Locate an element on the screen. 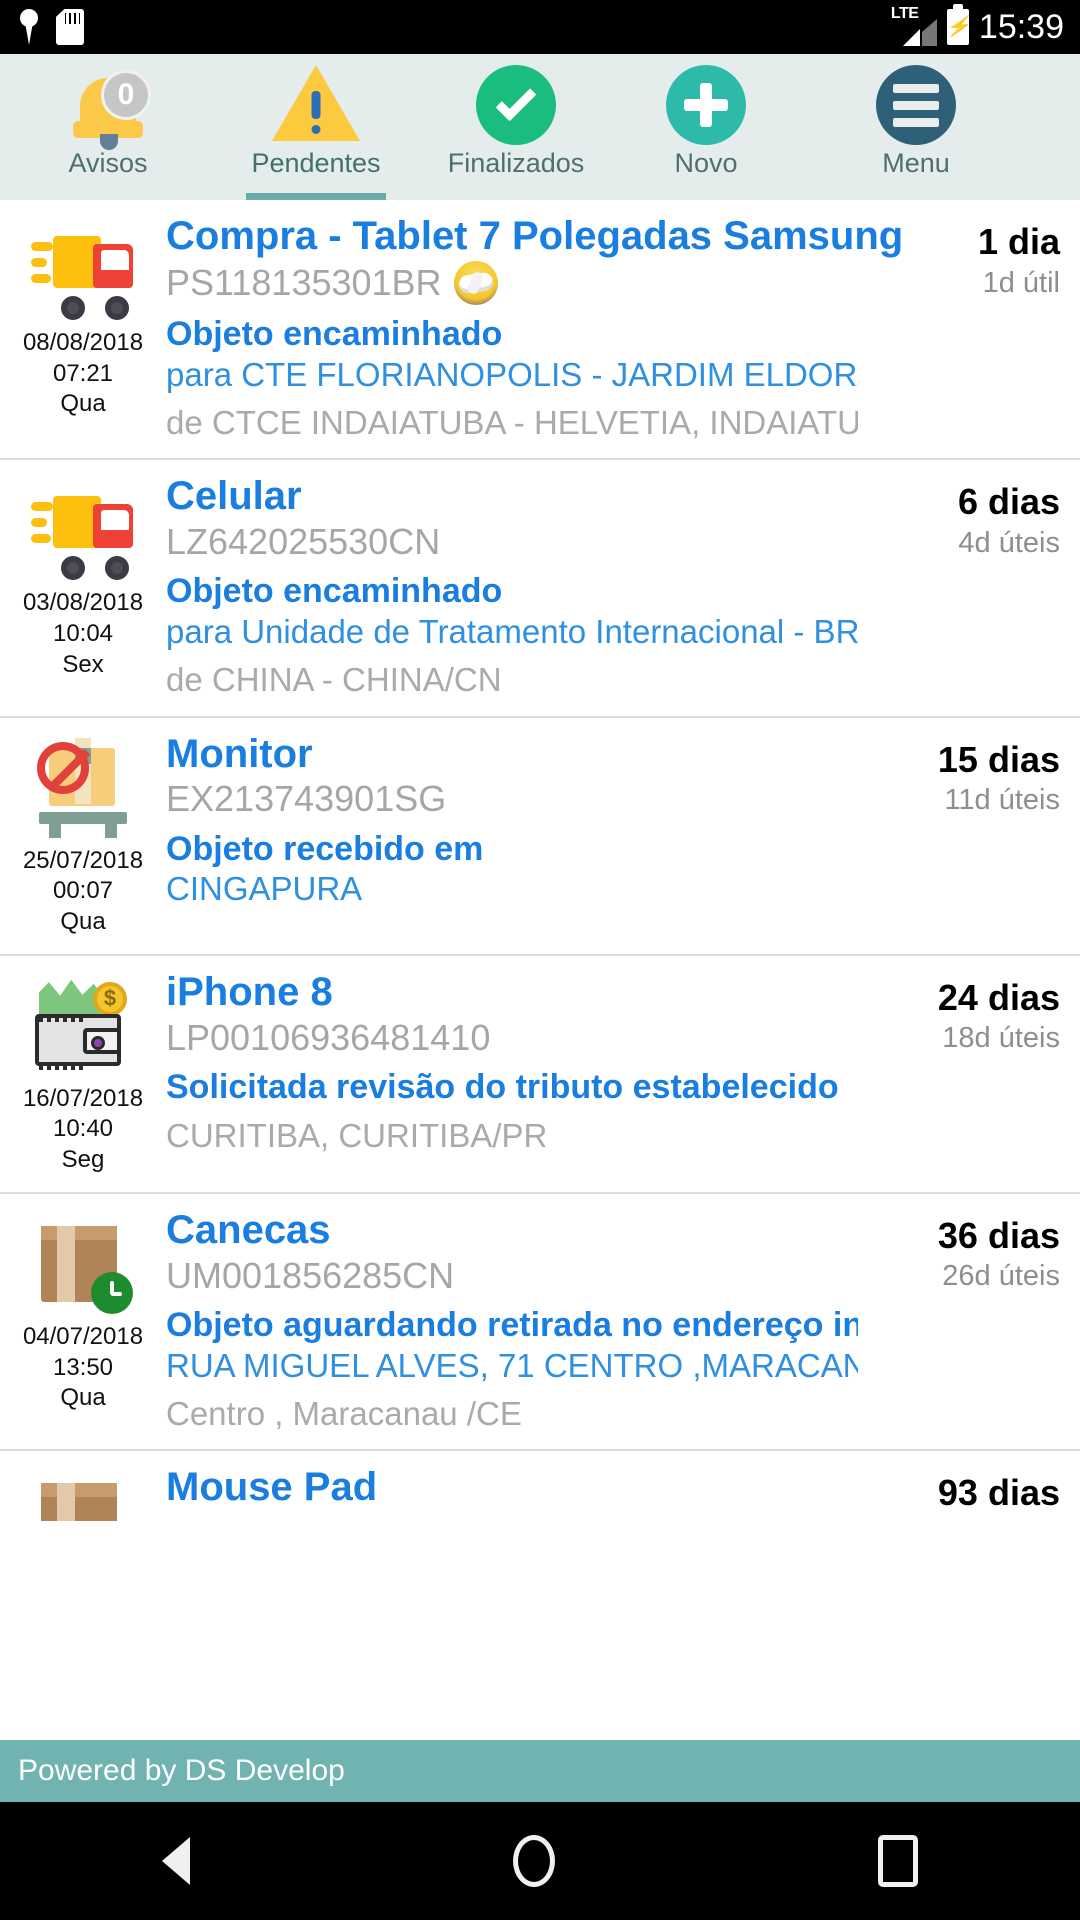 The image size is (1080, 1920). item-origin: de CHINA - CHINA/CN is located at coordinates (334, 680).